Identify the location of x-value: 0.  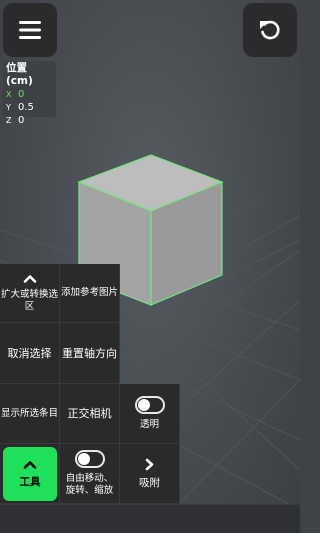
(21, 94).